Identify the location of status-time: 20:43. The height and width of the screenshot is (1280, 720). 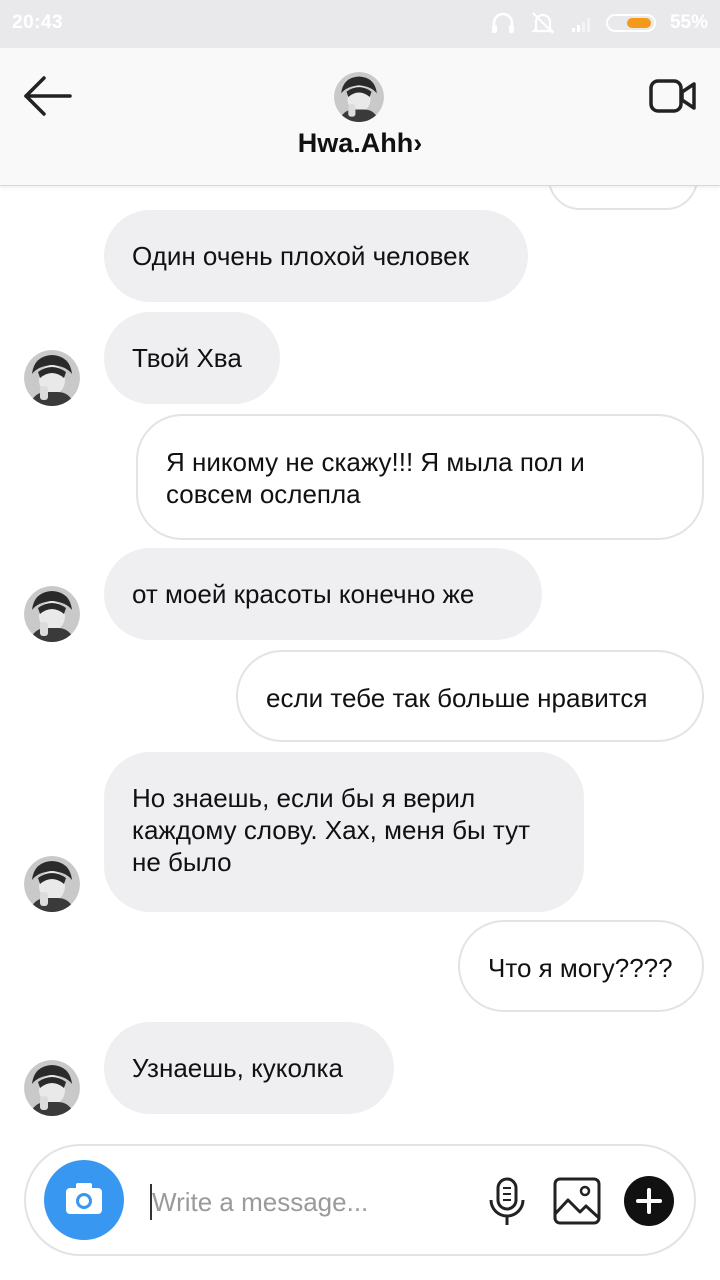
(38, 22).